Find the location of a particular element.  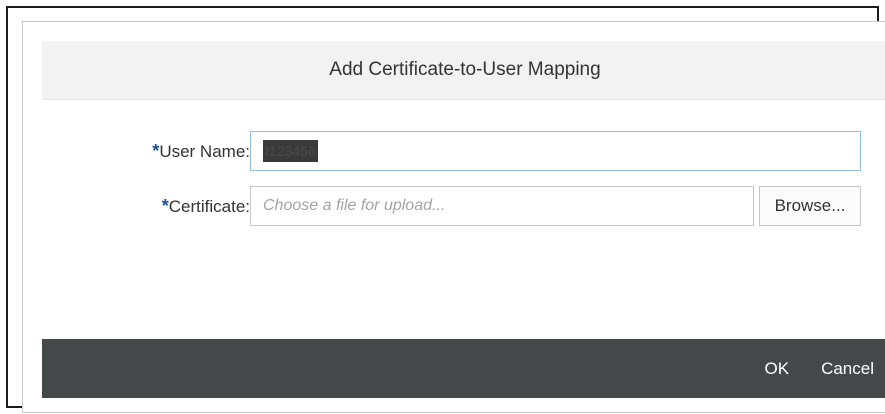

user-name-input: I123456 is located at coordinates (555, 151).